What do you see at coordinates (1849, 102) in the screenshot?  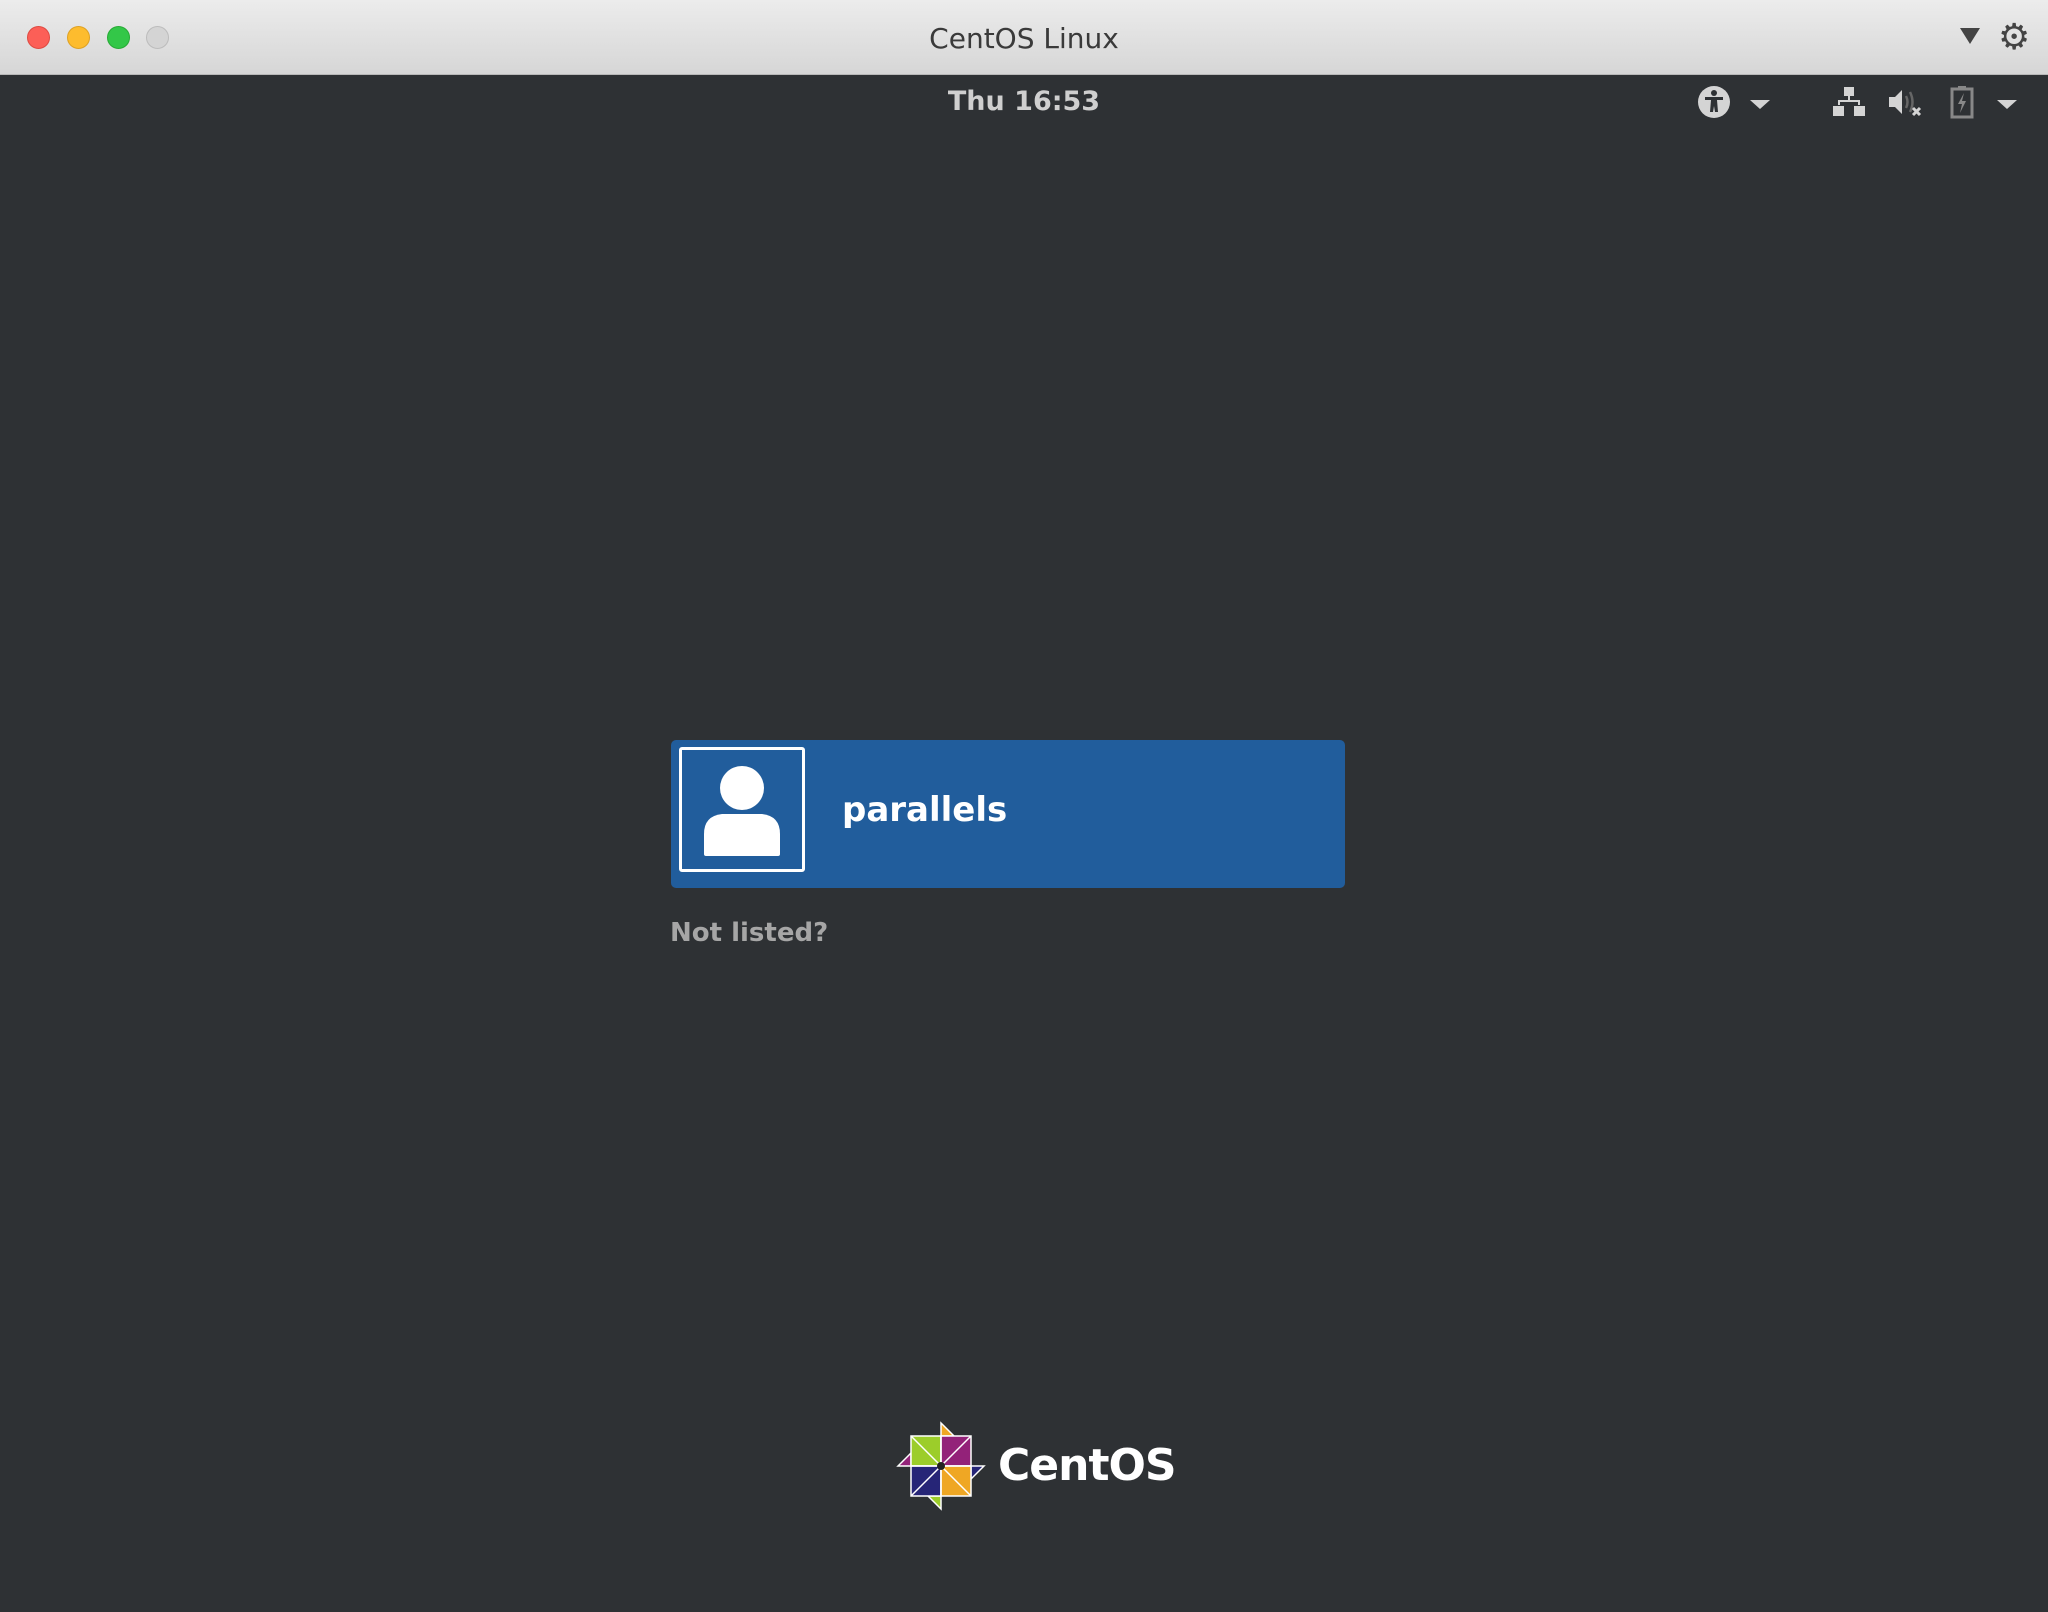 I see `network-icon` at bounding box center [1849, 102].